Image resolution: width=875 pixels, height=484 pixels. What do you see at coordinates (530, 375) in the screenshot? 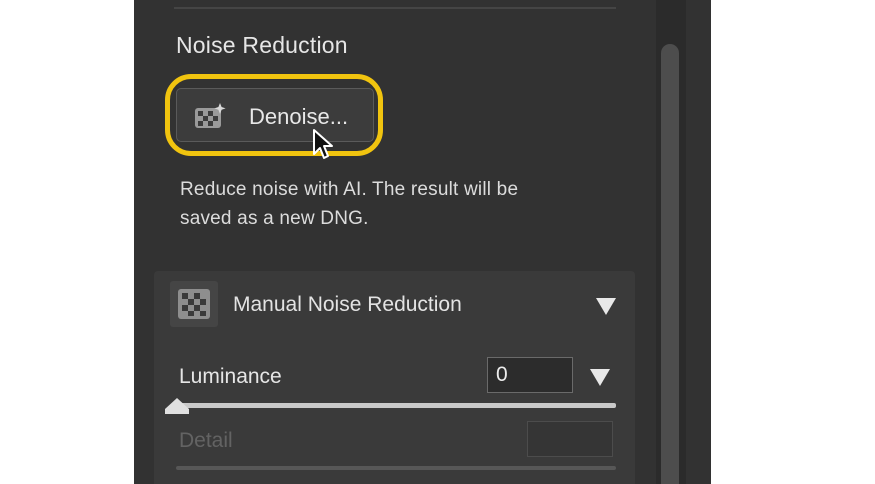
I see `luminance-value-field: 0` at bounding box center [530, 375].